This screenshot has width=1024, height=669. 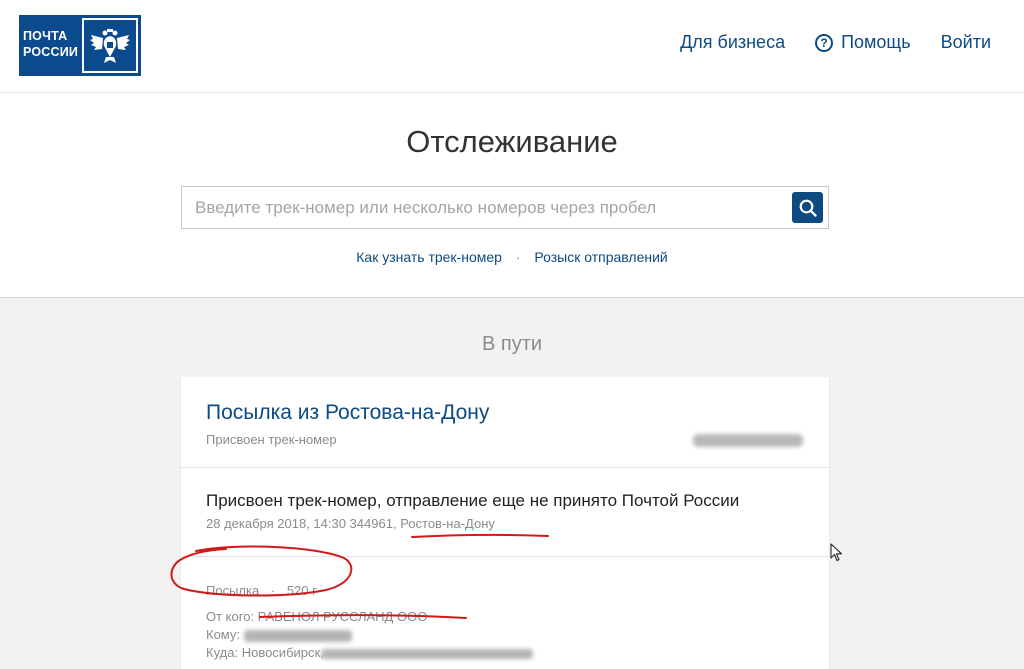 What do you see at coordinates (271, 439) in the screenshot?
I see `parcel-subtitle: Присвоен трек-номер` at bounding box center [271, 439].